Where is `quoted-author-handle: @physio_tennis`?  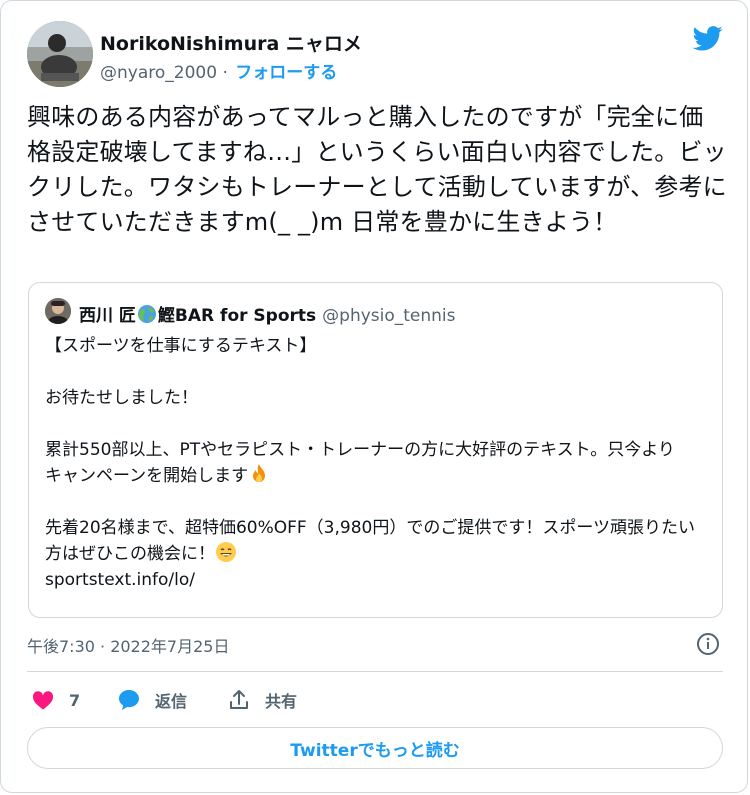 quoted-author-handle: @physio_tennis is located at coordinates (388, 316).